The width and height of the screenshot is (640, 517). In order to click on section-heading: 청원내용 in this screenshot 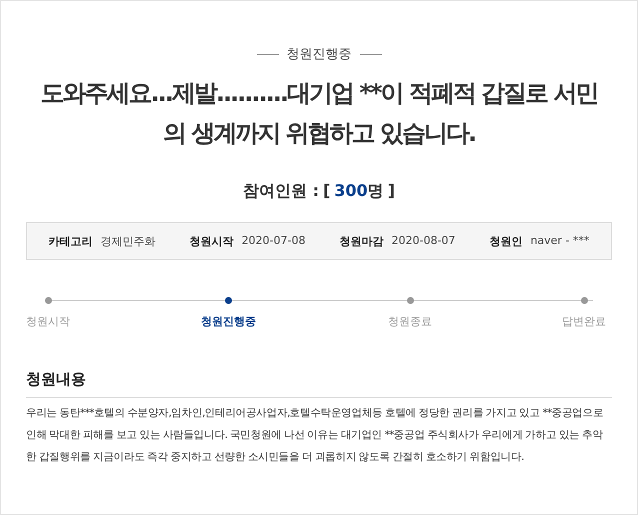, I will do `click(319, 384)`.